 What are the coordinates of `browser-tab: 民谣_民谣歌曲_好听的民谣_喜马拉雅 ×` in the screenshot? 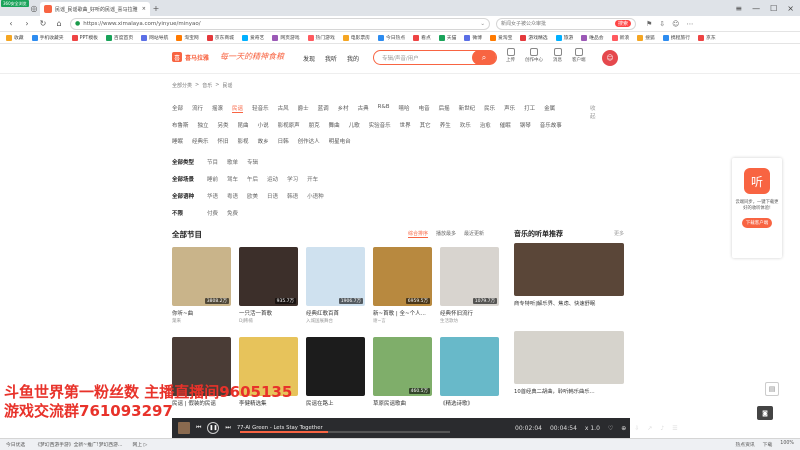 It's located at (95, 9).